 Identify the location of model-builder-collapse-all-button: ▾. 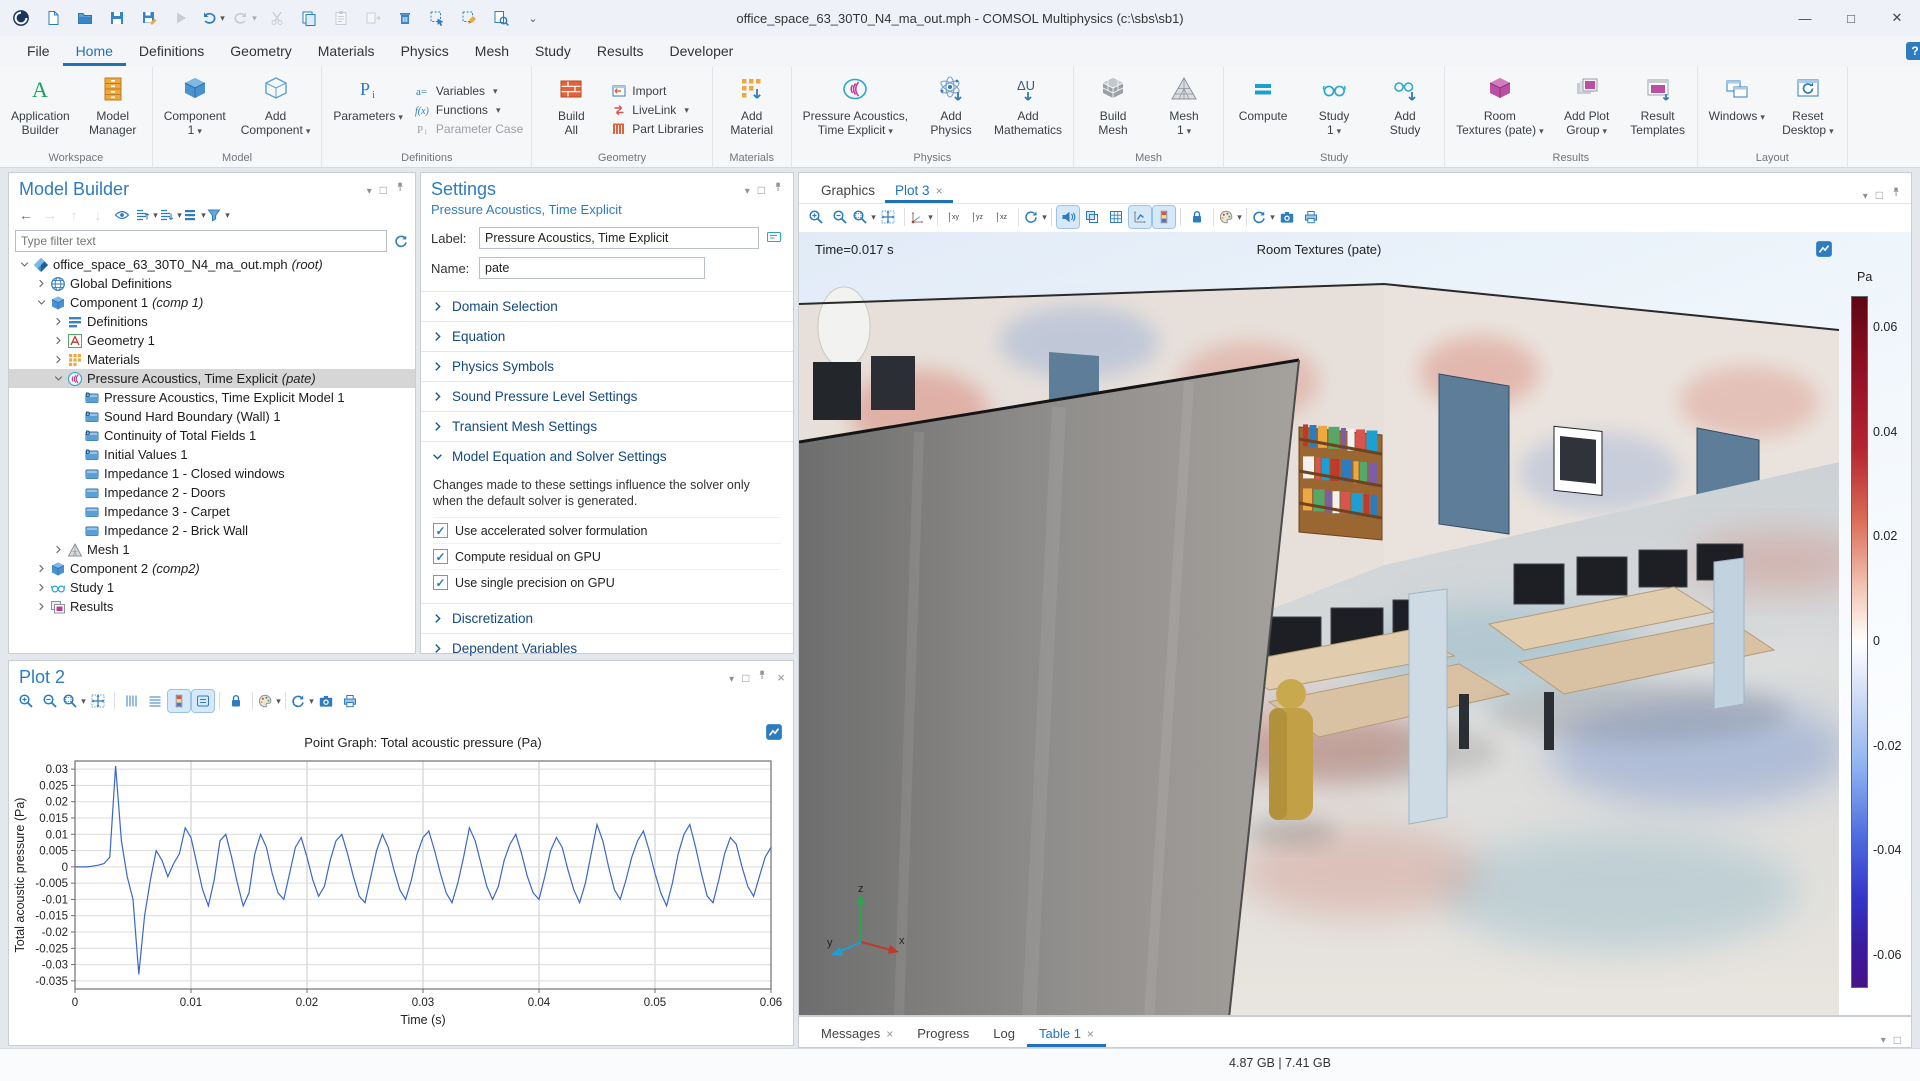
(170, 215).